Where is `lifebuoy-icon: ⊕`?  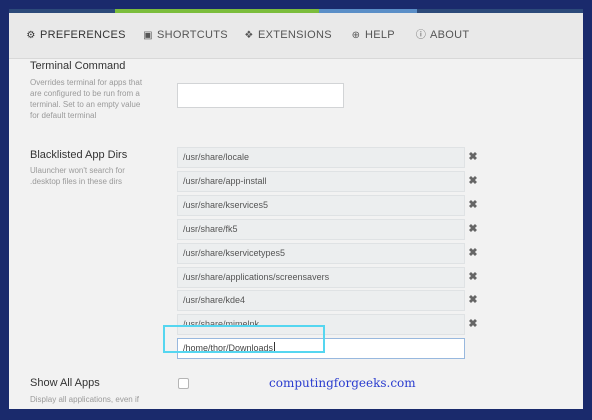
lifebuoy-icon: ⊕ is located at coordinates (356, 35).